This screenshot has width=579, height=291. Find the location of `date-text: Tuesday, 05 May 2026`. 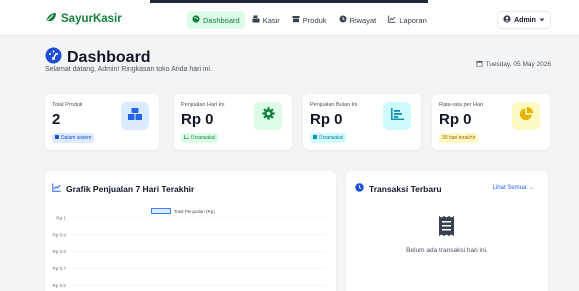

date-text: Tuesday, 05 May 2026 is located at coordinates (518, 64).